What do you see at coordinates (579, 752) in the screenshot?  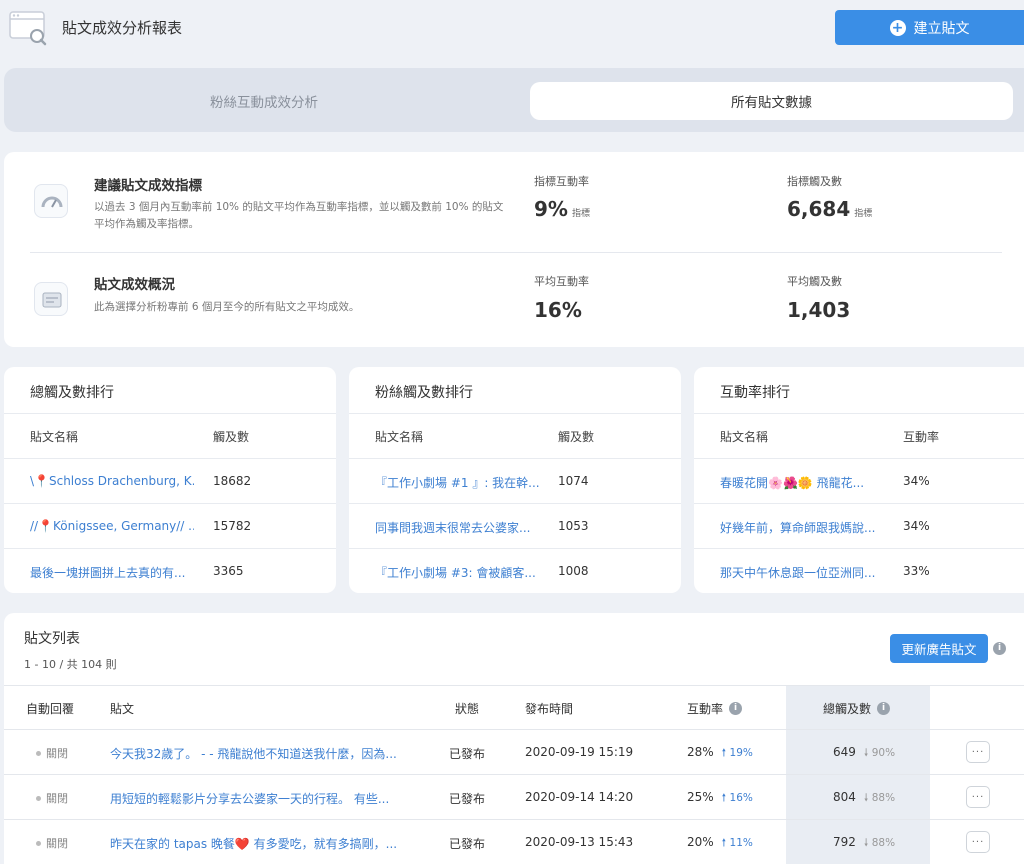 I see `publish-time: 2020-09-19 15:19` at bounding box center [579, 752].